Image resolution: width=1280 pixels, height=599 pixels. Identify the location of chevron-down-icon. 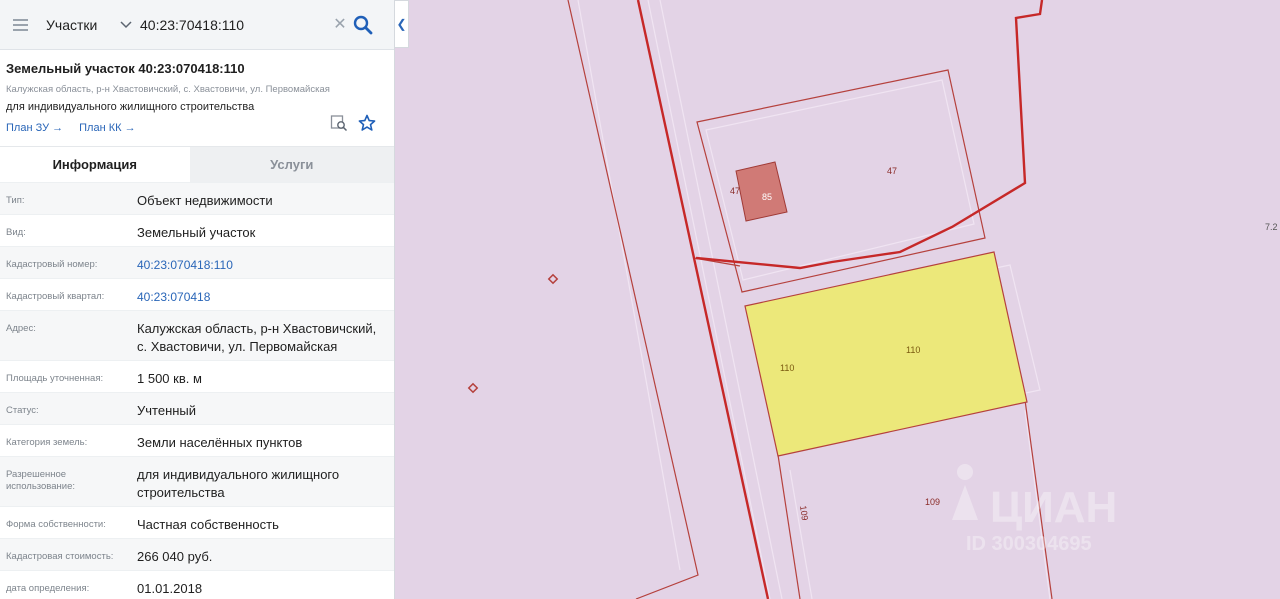
(126, 24).